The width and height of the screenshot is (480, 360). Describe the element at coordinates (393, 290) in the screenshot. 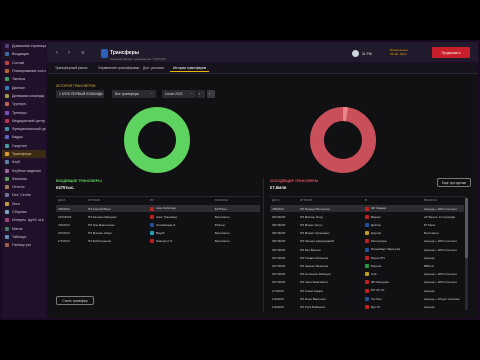

I see `cell-to: БП Об Лс` at that location.